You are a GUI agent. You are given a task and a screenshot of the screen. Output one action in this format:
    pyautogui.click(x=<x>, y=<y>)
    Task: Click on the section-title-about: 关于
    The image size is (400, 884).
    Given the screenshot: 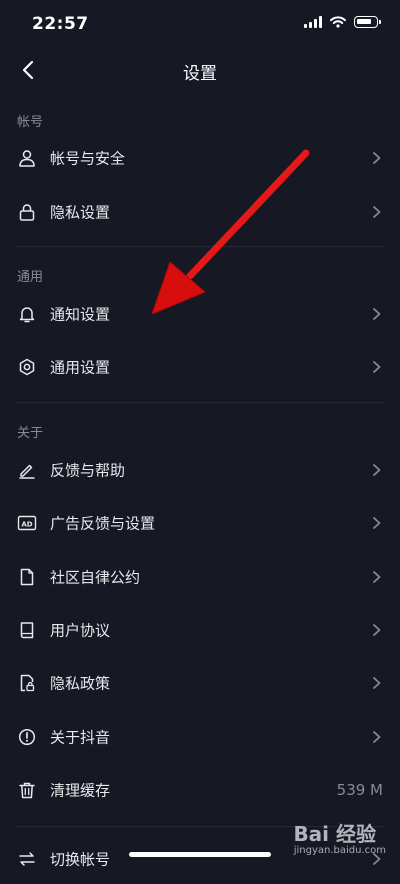 What is the action you would take?
    pyautogui.click(x=30, y=433)
    